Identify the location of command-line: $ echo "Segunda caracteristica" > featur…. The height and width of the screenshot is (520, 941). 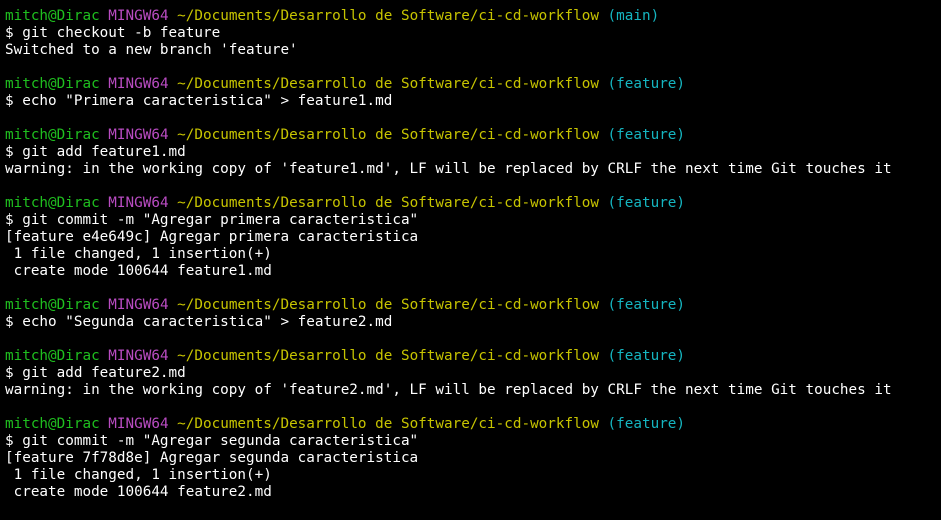
(473, 322).